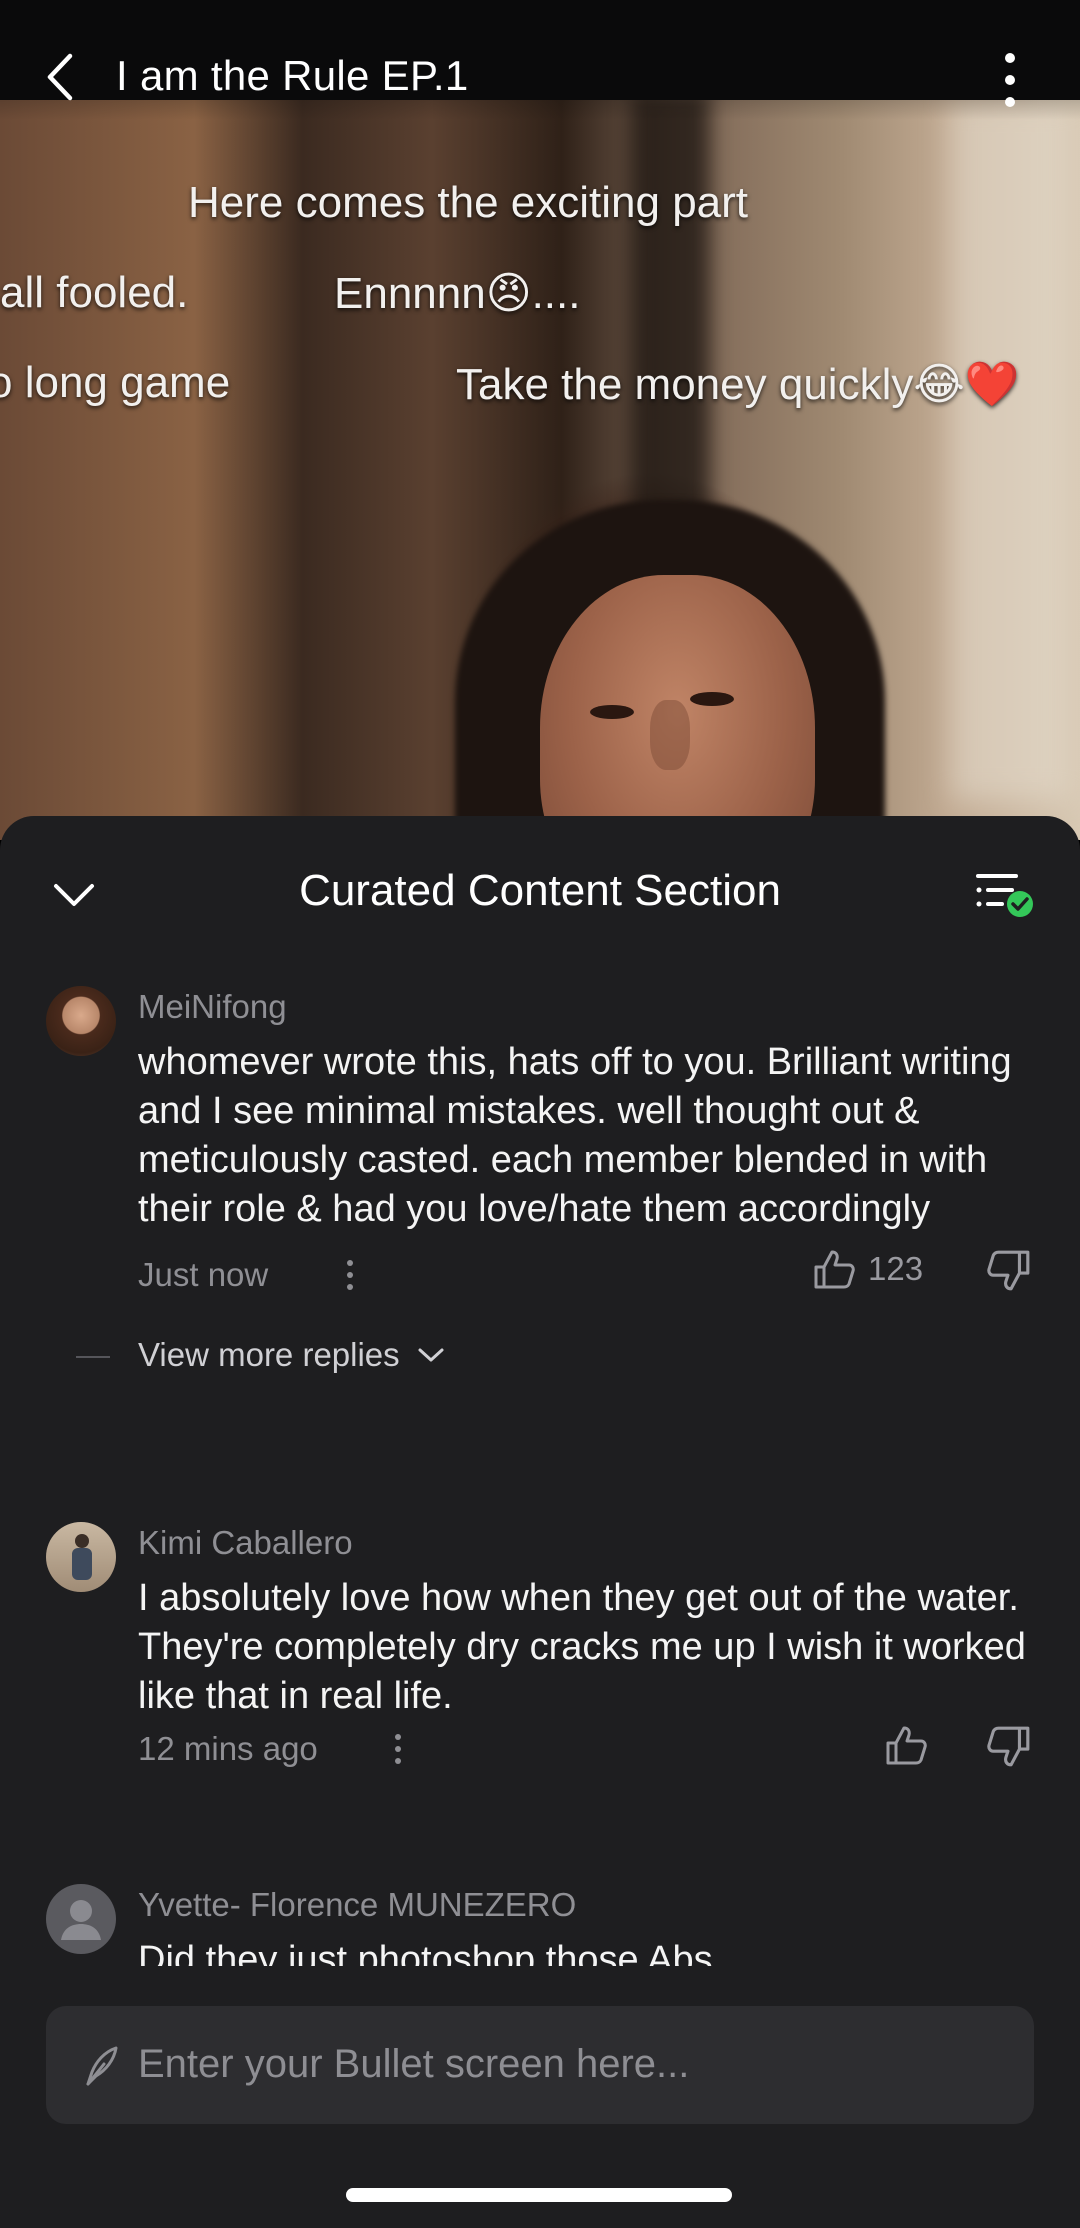 The height and width of the screenshot is (2228, 1080). I want to click on avatar-figure-head, so click(82, 1541).